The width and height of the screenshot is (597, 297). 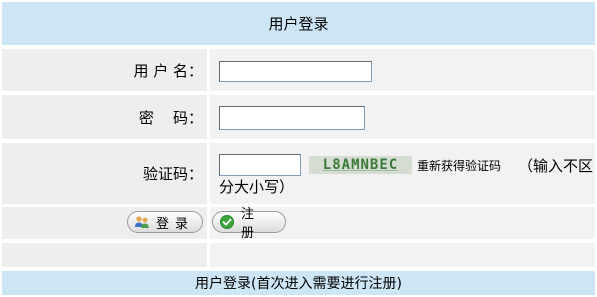 I want to click on register-button-label: 注册, so click(x=251, y=224).